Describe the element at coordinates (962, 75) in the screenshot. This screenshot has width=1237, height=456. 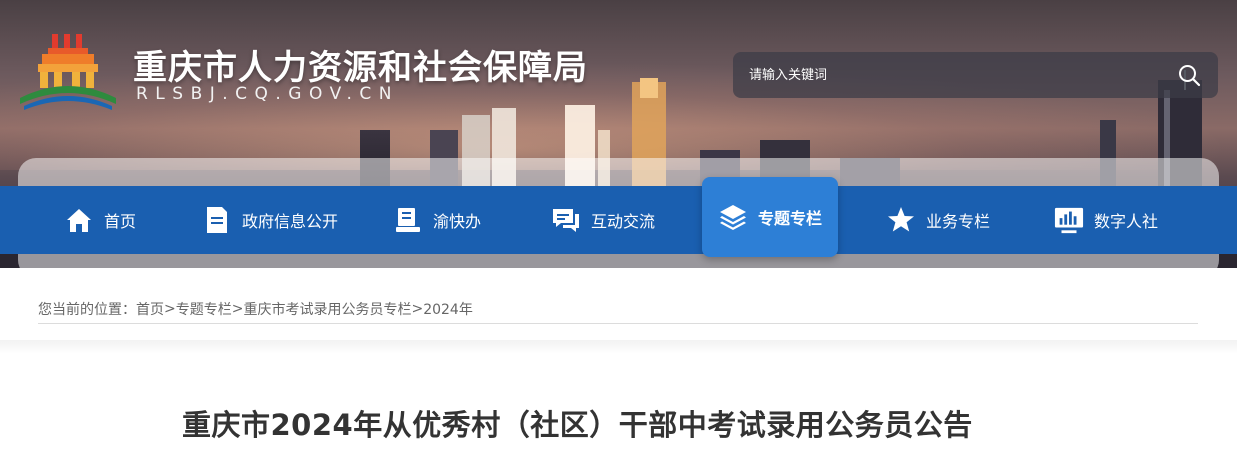
I see `search-input` at that location.